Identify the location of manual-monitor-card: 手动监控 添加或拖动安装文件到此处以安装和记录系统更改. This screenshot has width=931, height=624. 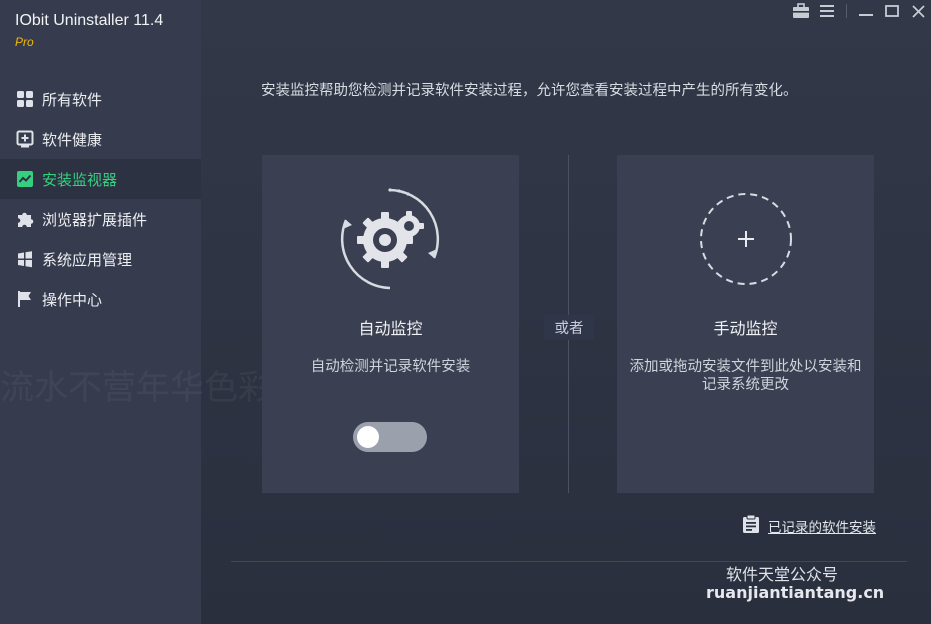
(745, 324).